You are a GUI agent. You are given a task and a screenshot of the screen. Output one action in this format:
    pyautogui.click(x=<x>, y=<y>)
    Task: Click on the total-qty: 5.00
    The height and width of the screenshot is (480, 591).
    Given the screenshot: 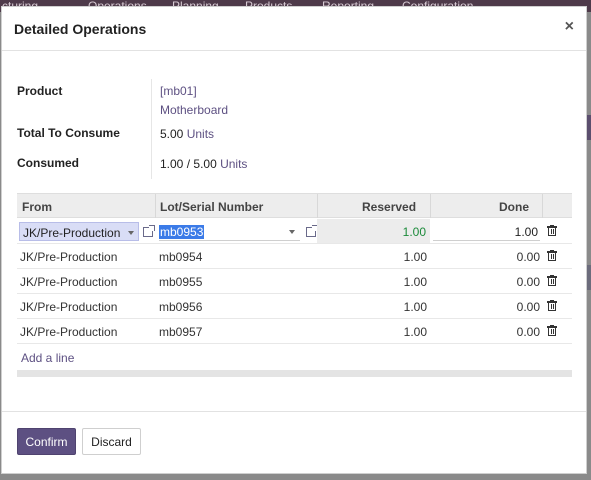 What is the action you would take?
    pyautogui.click(x=172, y=134)
    